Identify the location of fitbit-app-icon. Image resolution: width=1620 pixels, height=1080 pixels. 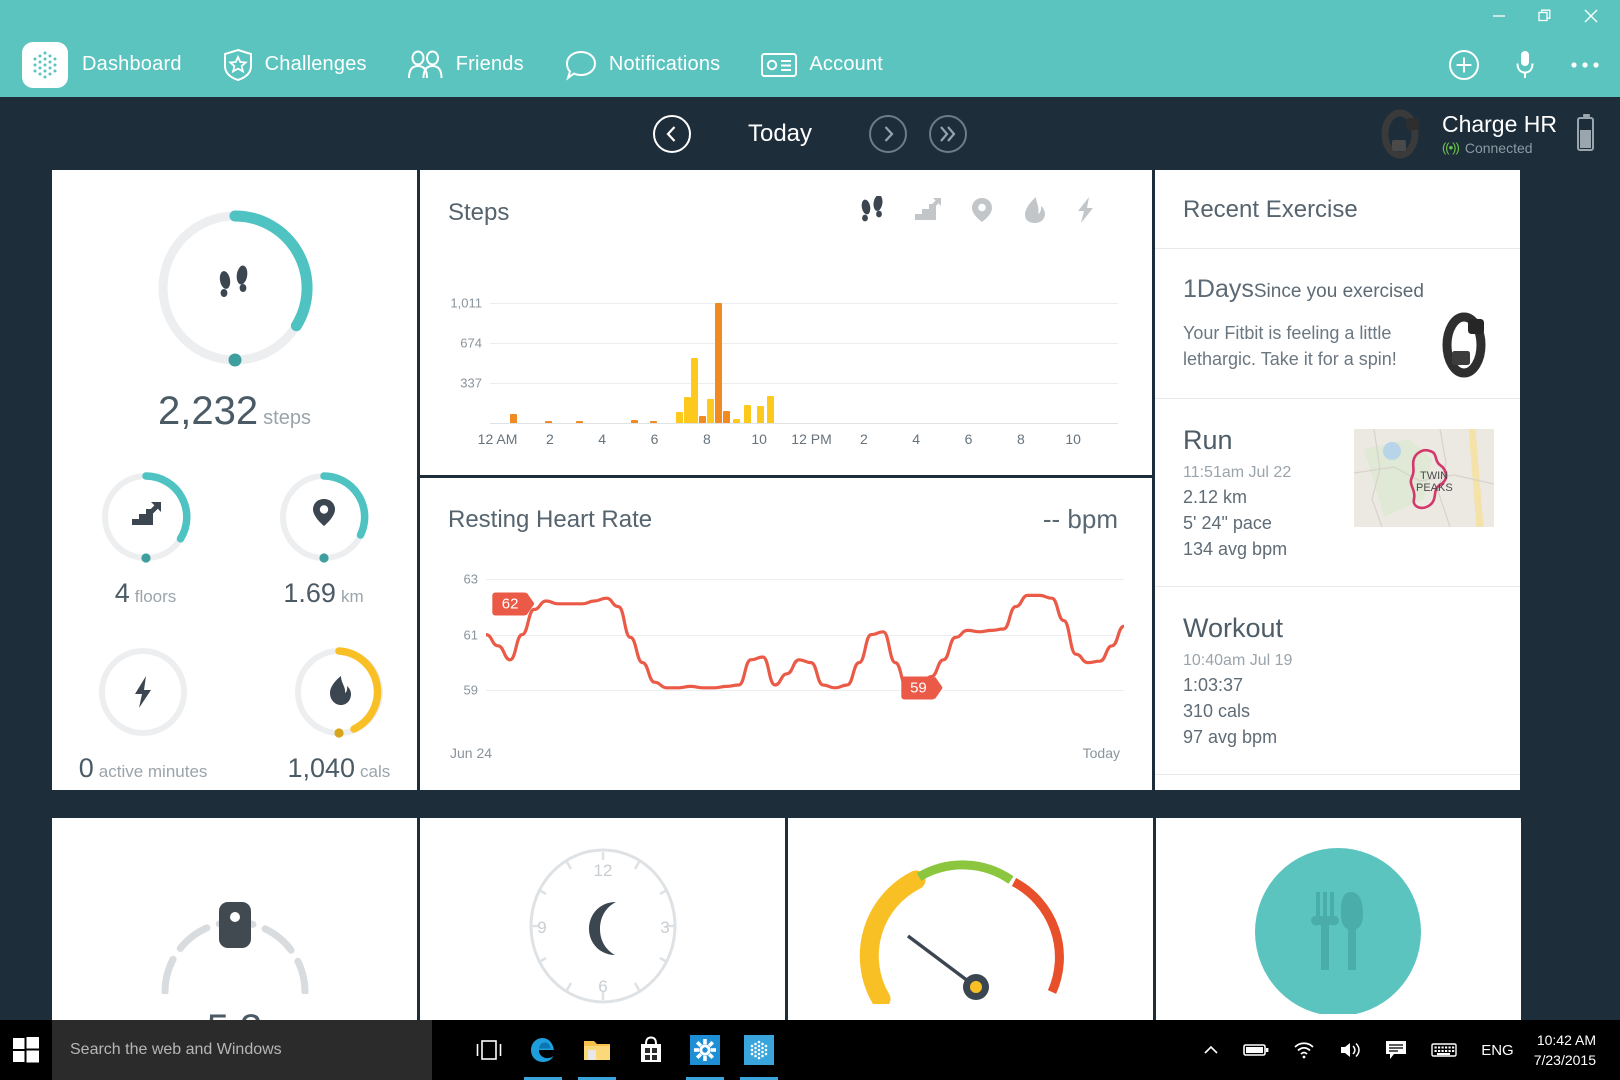
(759, 1050).